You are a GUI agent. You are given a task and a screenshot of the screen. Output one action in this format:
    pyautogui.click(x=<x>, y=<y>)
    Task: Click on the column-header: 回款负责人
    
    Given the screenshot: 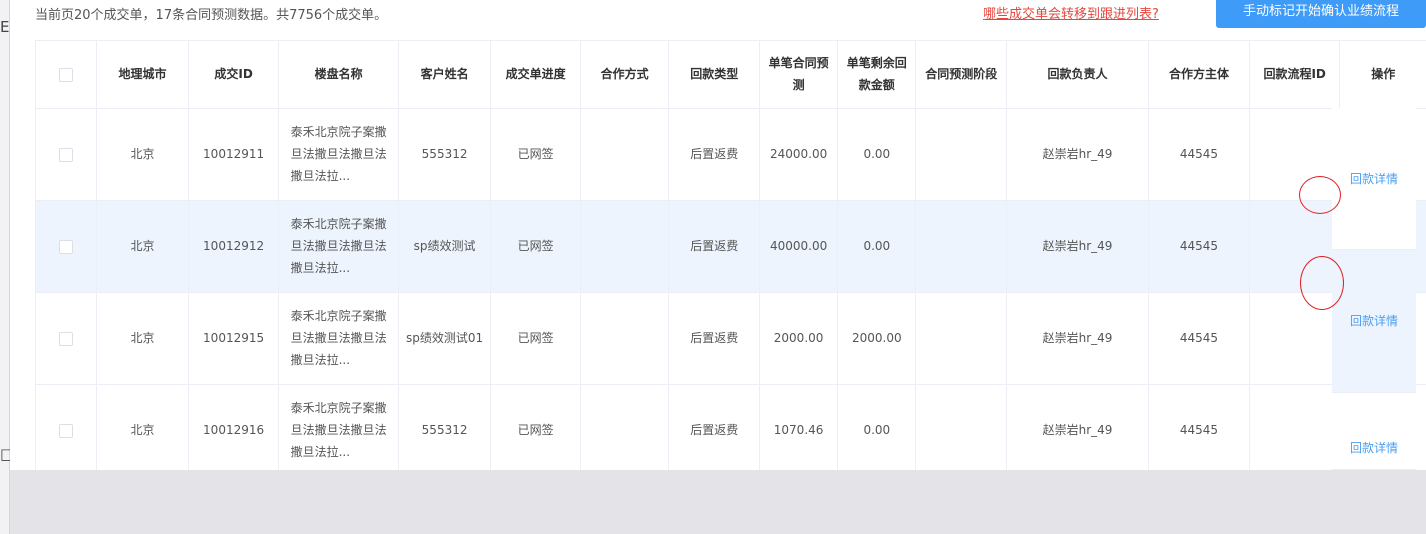 What is the action you would take?
    pyautogui.click(x=1078, y=75)
    